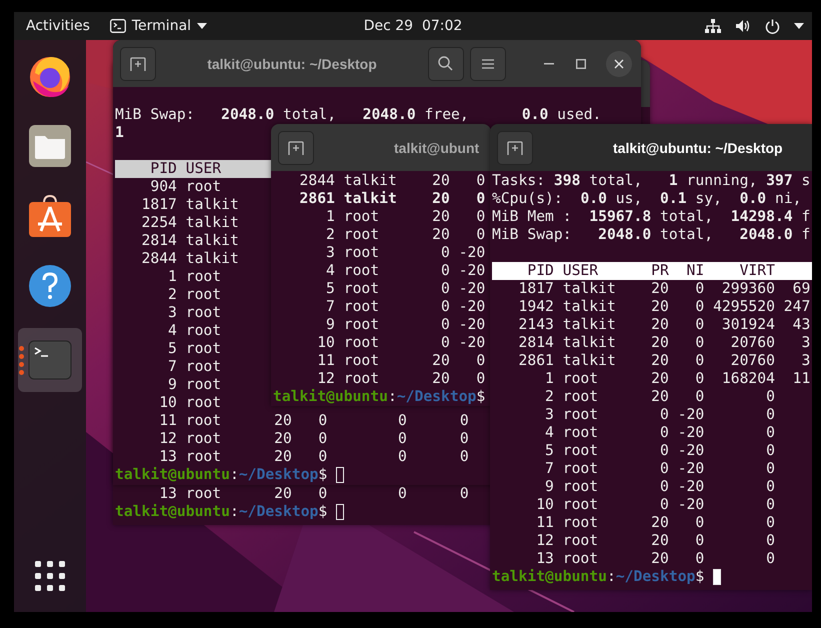 The width and height of the screenshot is (821, 628). Describe the element at coordinates (664, 307) in the screenshot. I see `terminal-line: 1942 talkit 20 0 4295520 247` at that location.